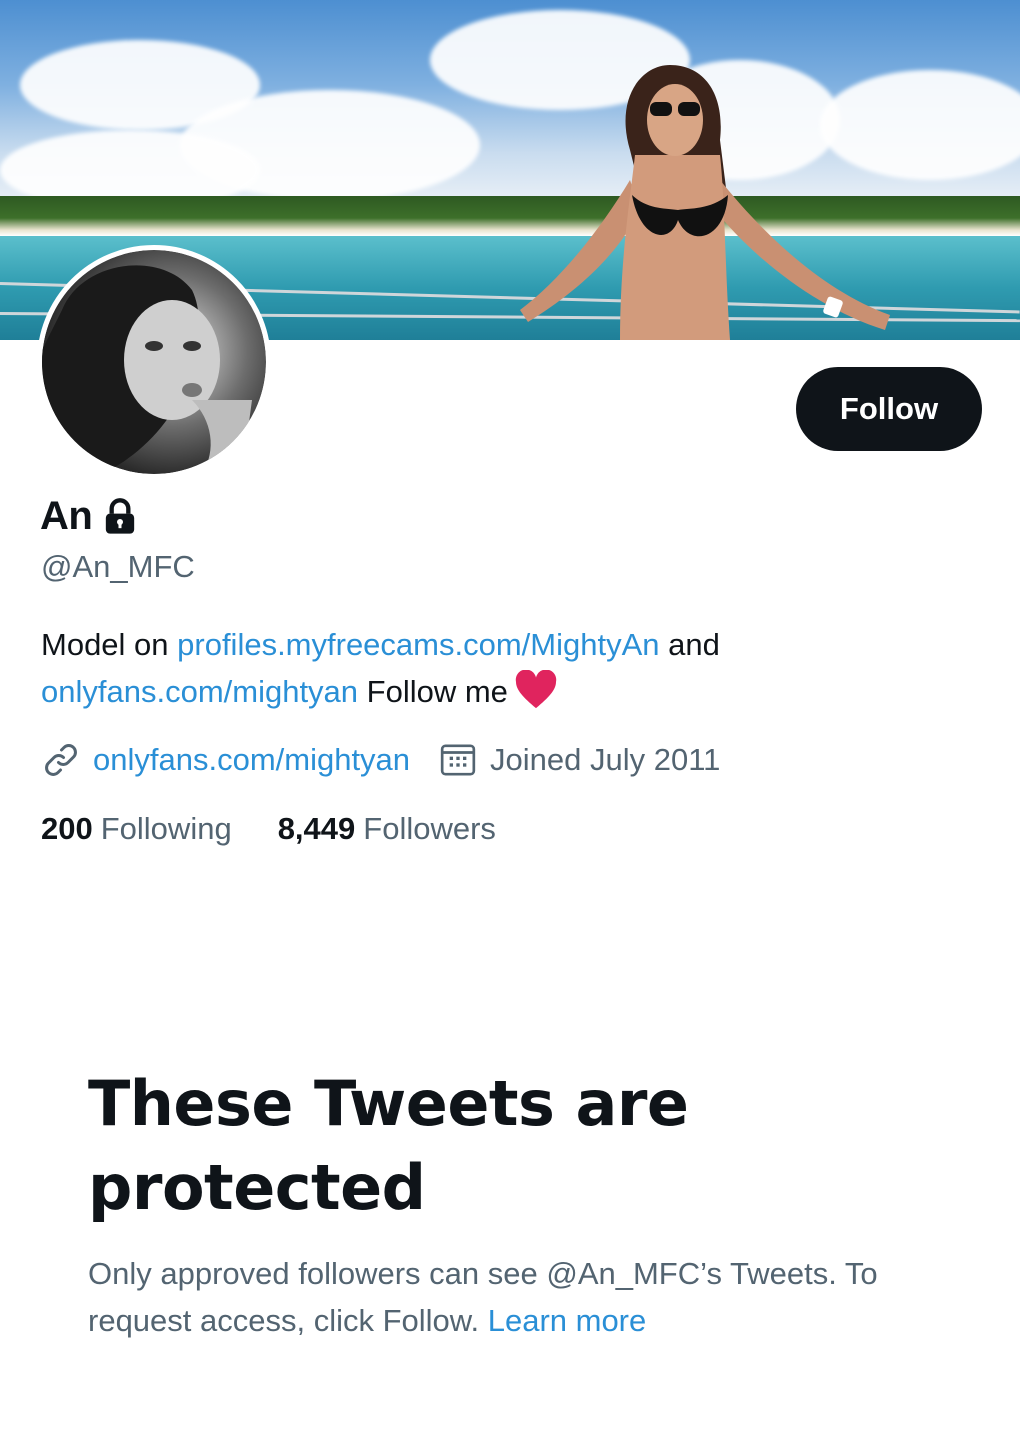 The image size is (1020, 1440). Describe the element at coordinates (418, 644) in the screenshot. I see `bio-link-myfreecams: profiles.myfreecams.com/MightyAn` at that location.